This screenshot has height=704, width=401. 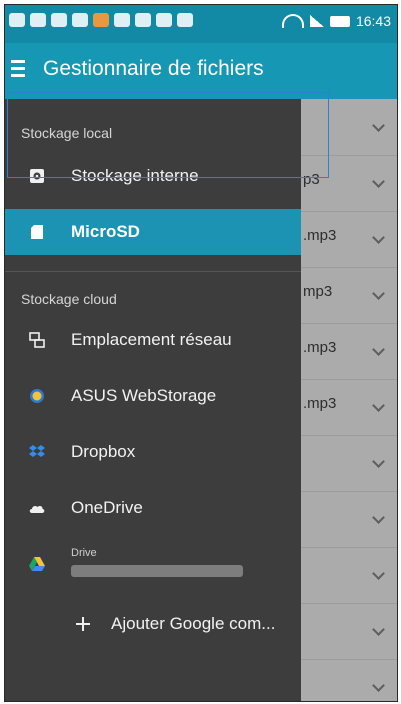 What do you see at coordinates (153, 68) in the screenshot?
I see `app-title: Gestionnaire de fichiers` at bounding box center [153, 68].